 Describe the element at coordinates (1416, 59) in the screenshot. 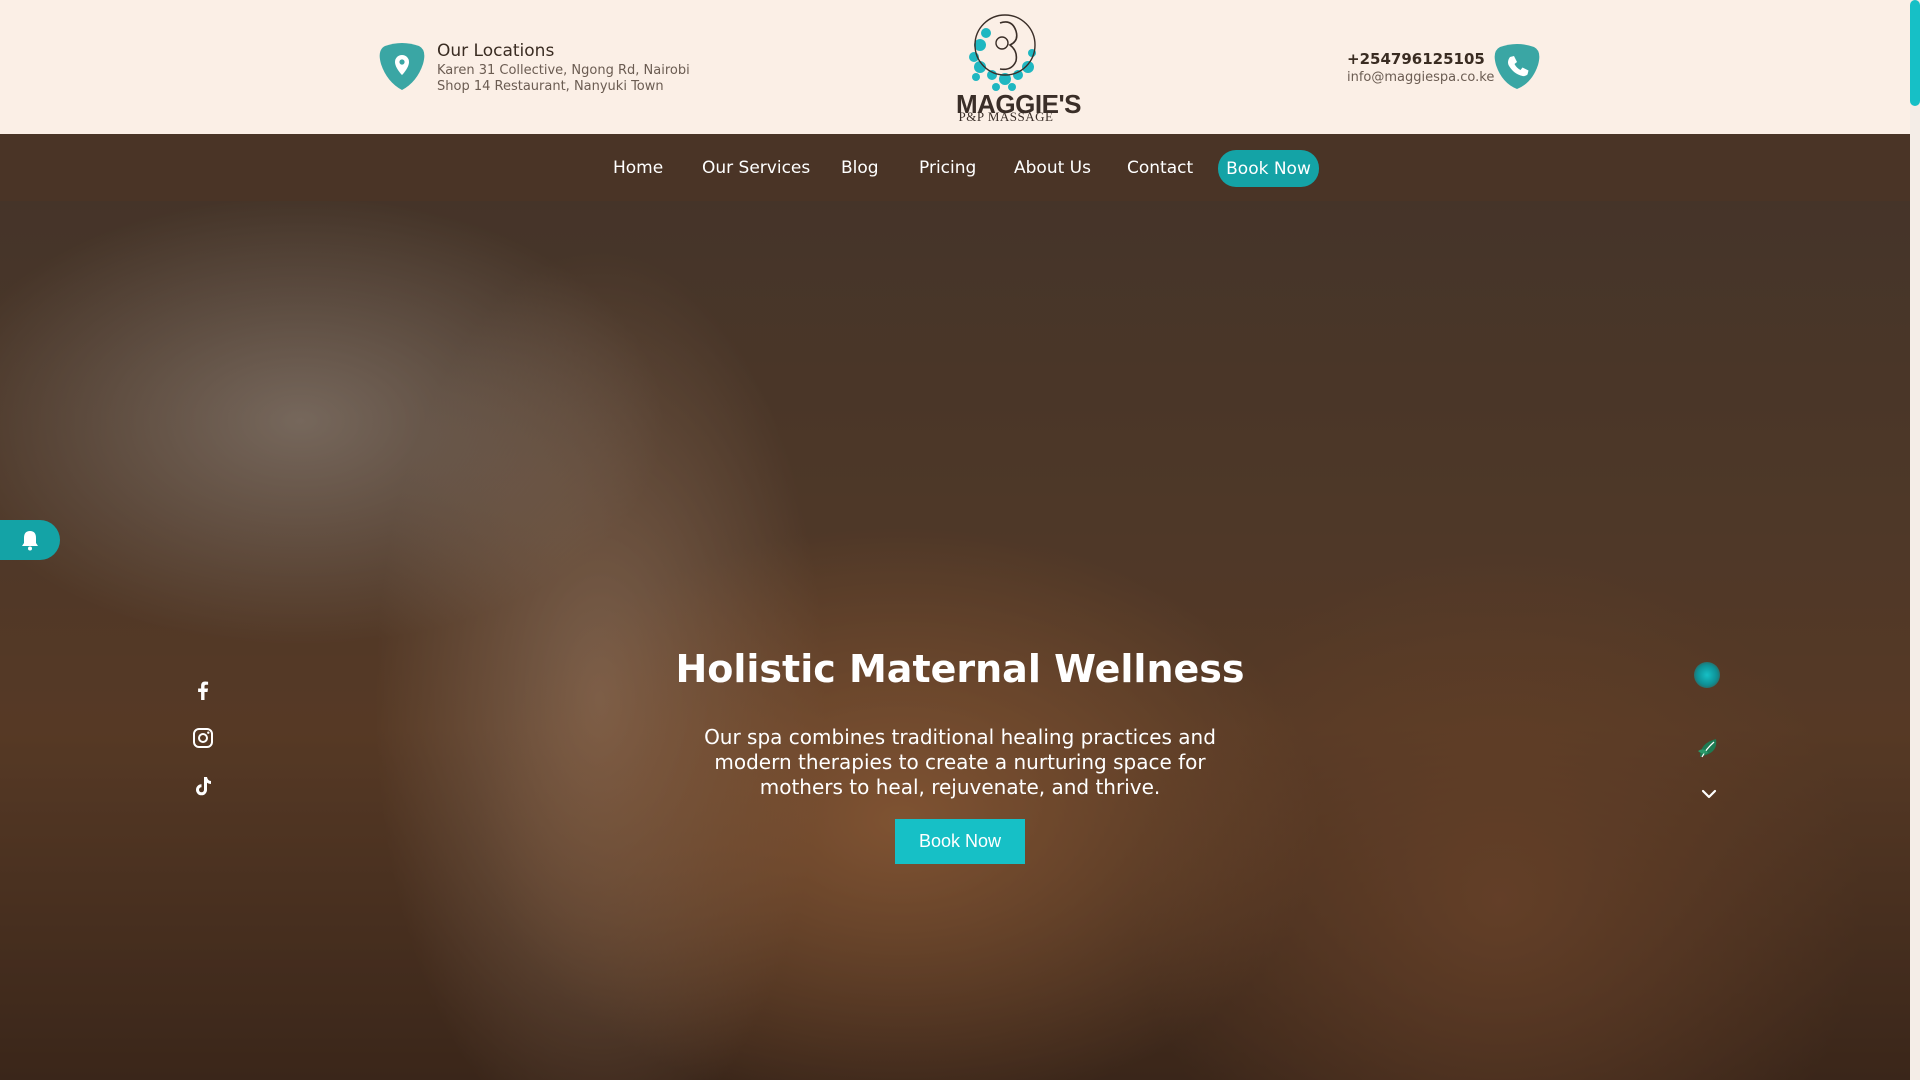

I see `contact-phone: +254796125105` at that location.